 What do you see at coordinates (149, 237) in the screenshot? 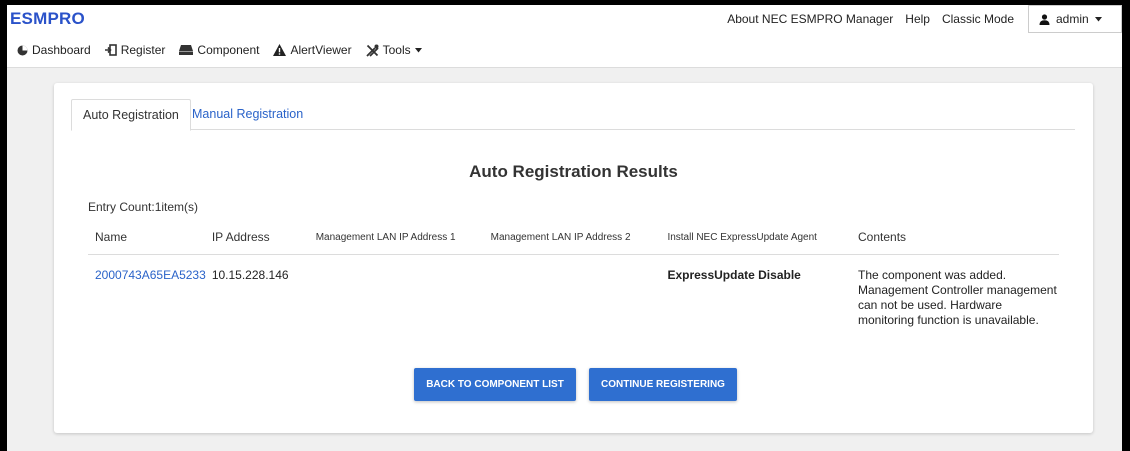
I see `column-header-name: Name` at bounding box center [149, 237].